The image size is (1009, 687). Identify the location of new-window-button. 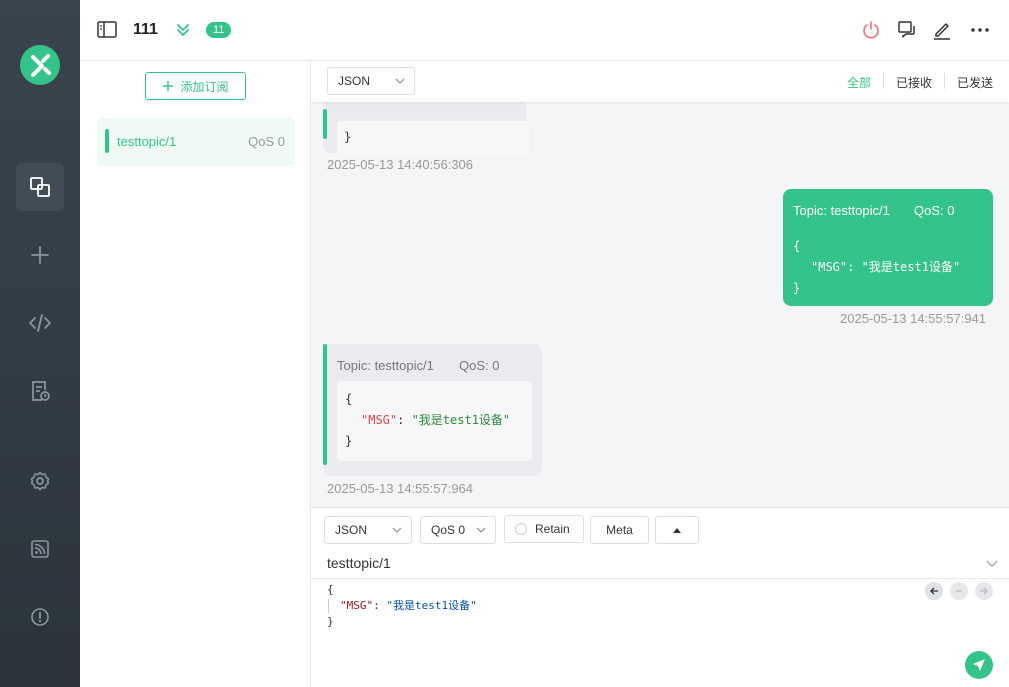
(907, 30).